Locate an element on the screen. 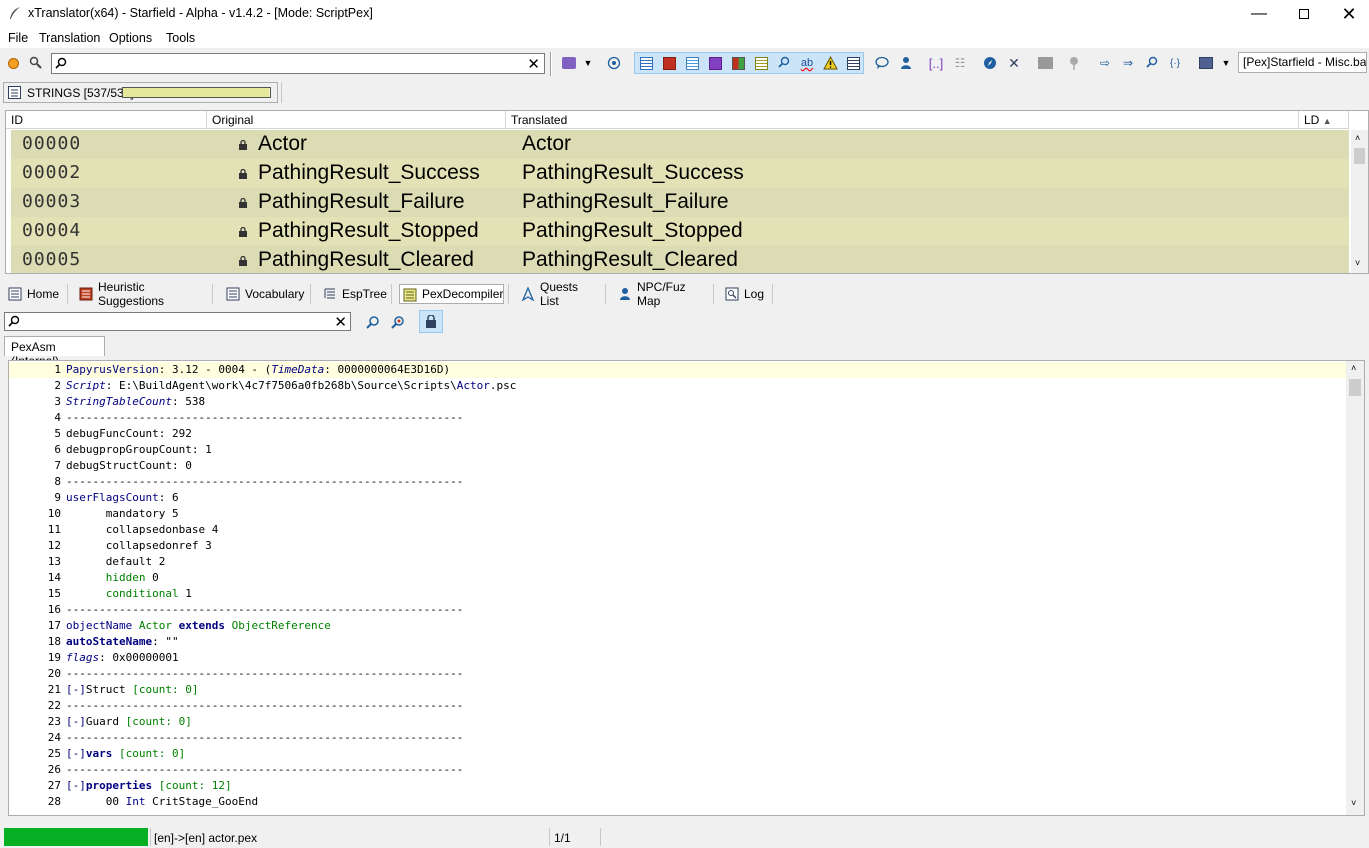 The image size is (1369, 848). user-search-icon is located at coordinates (1152, 63).